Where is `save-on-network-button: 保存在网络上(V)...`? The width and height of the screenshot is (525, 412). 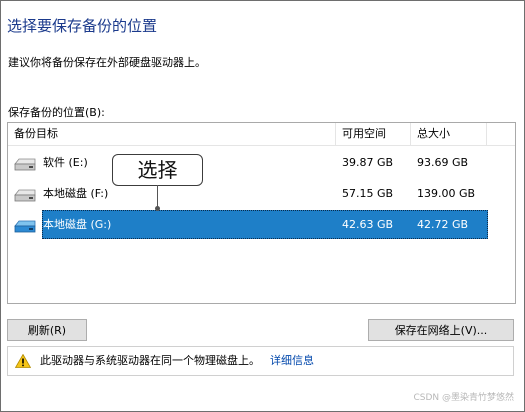 save-on-network-button: 保存在网络上(V)... is located at coordinates (441, 330).